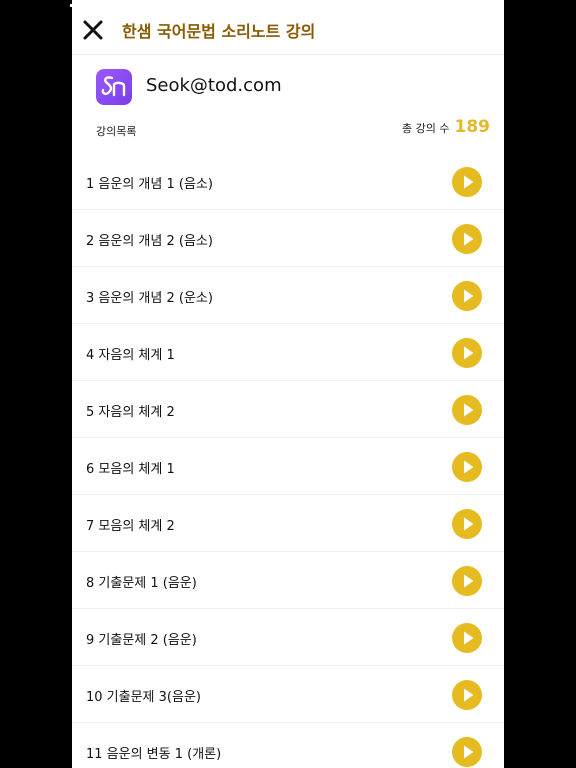  I want to click on total-lectures-count: 189, so click(472, 127).